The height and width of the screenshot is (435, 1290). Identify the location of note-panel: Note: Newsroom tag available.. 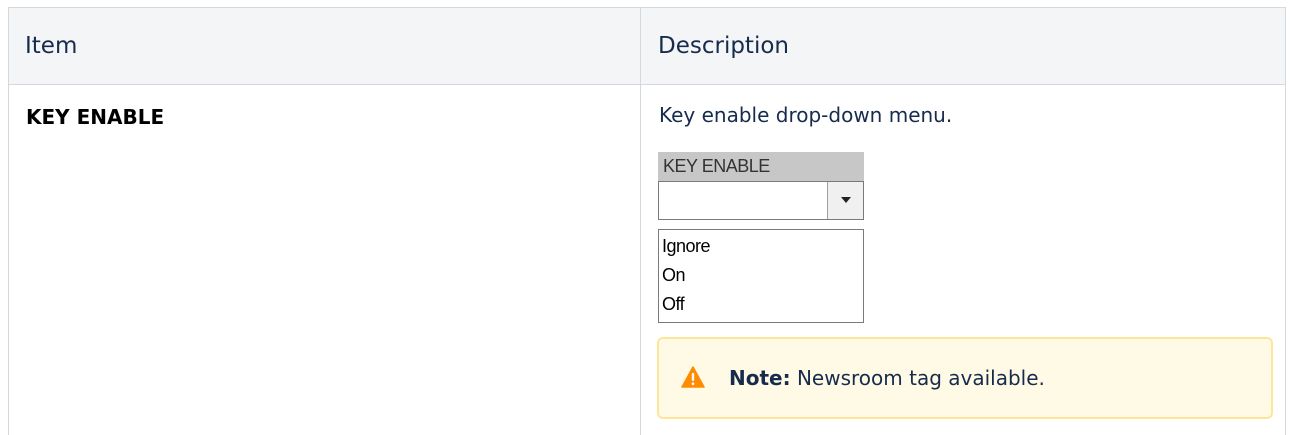
(965, 378).